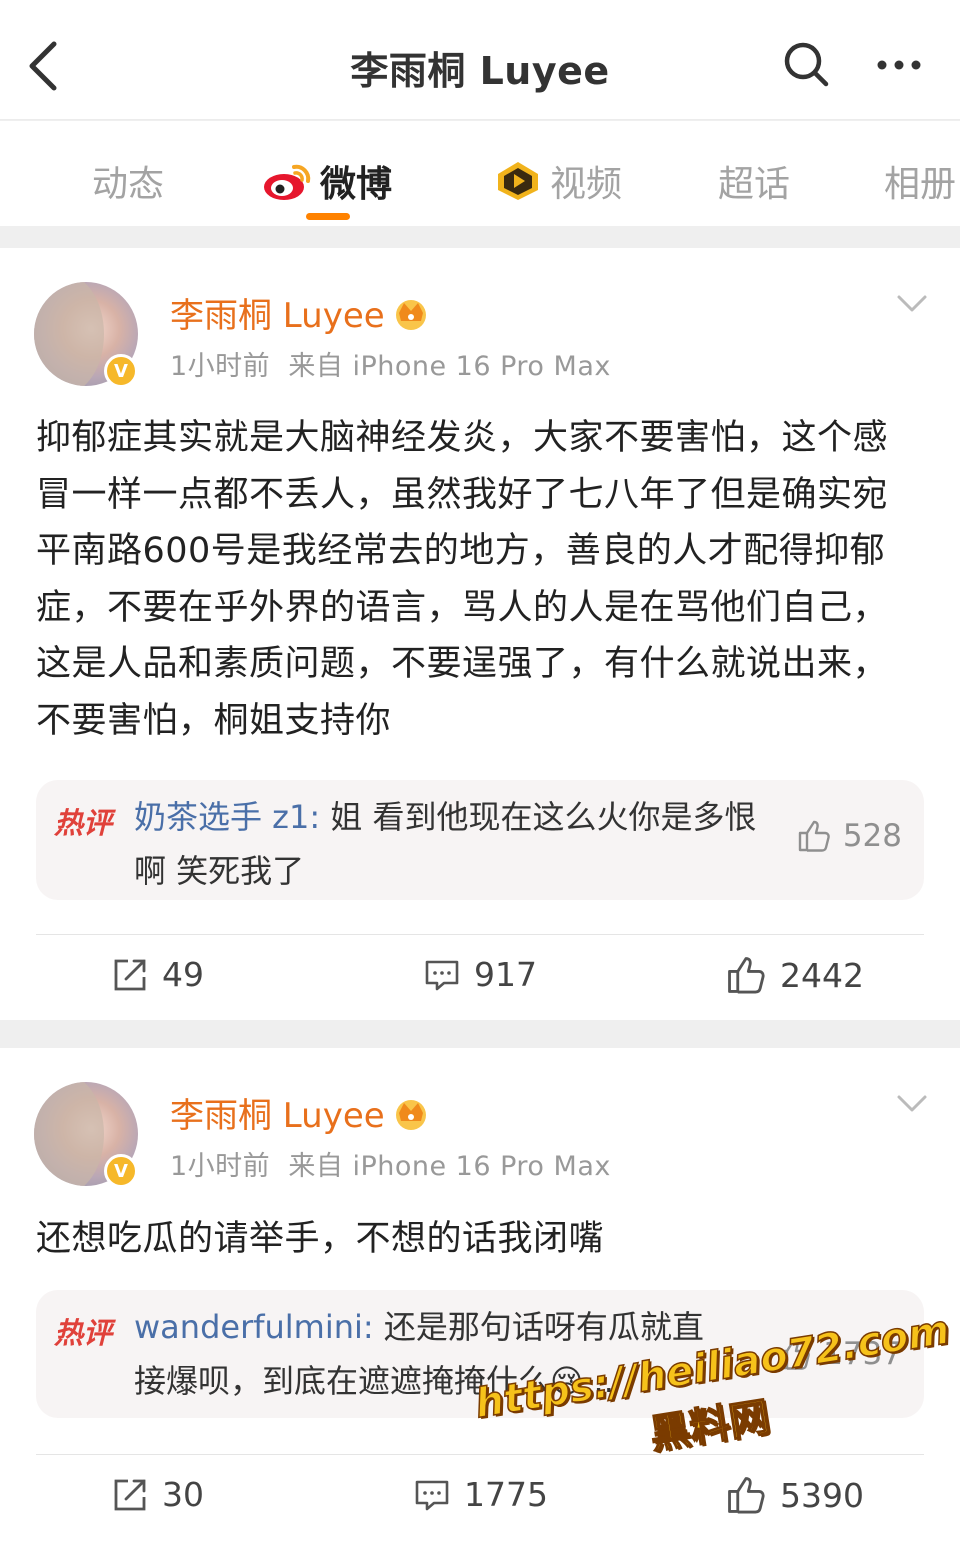  I want to click on tab-dynamics: 动态, so click(128, 181).